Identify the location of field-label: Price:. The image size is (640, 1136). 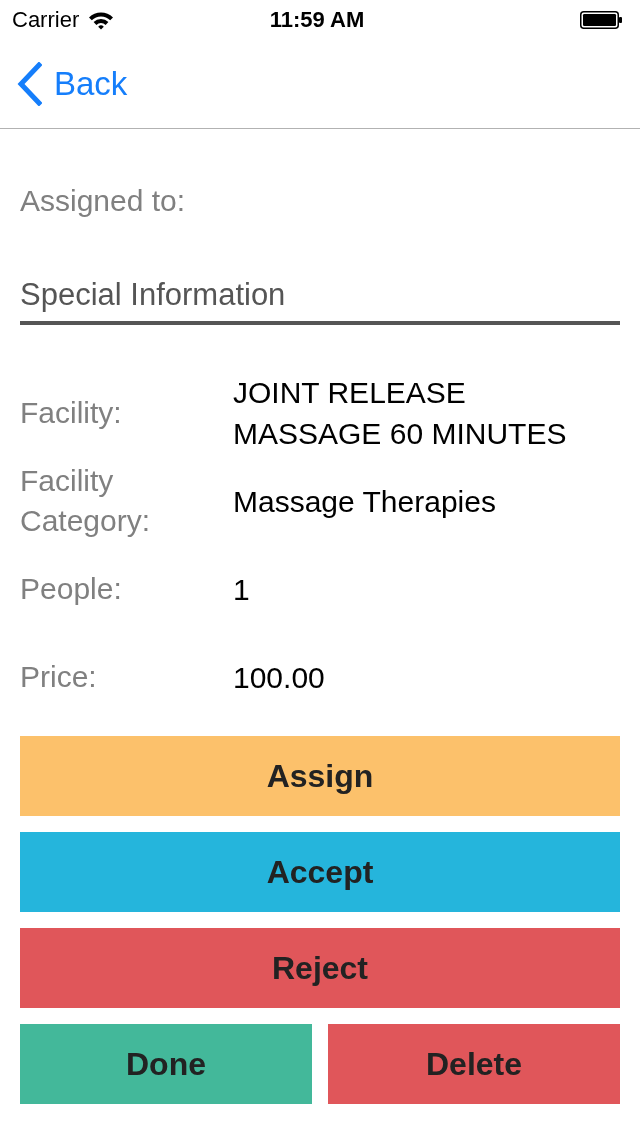
(59, 677).